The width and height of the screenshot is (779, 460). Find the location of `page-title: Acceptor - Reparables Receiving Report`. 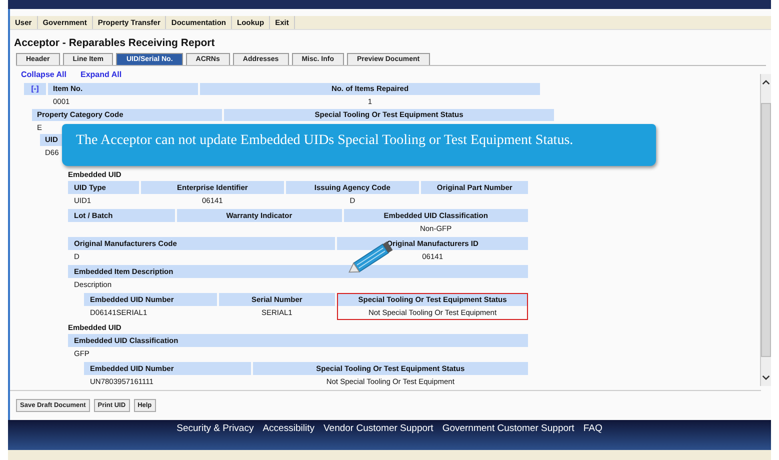

page-title: Acceptor - Reparables Receiving Report is located at coordinates (115, 43).